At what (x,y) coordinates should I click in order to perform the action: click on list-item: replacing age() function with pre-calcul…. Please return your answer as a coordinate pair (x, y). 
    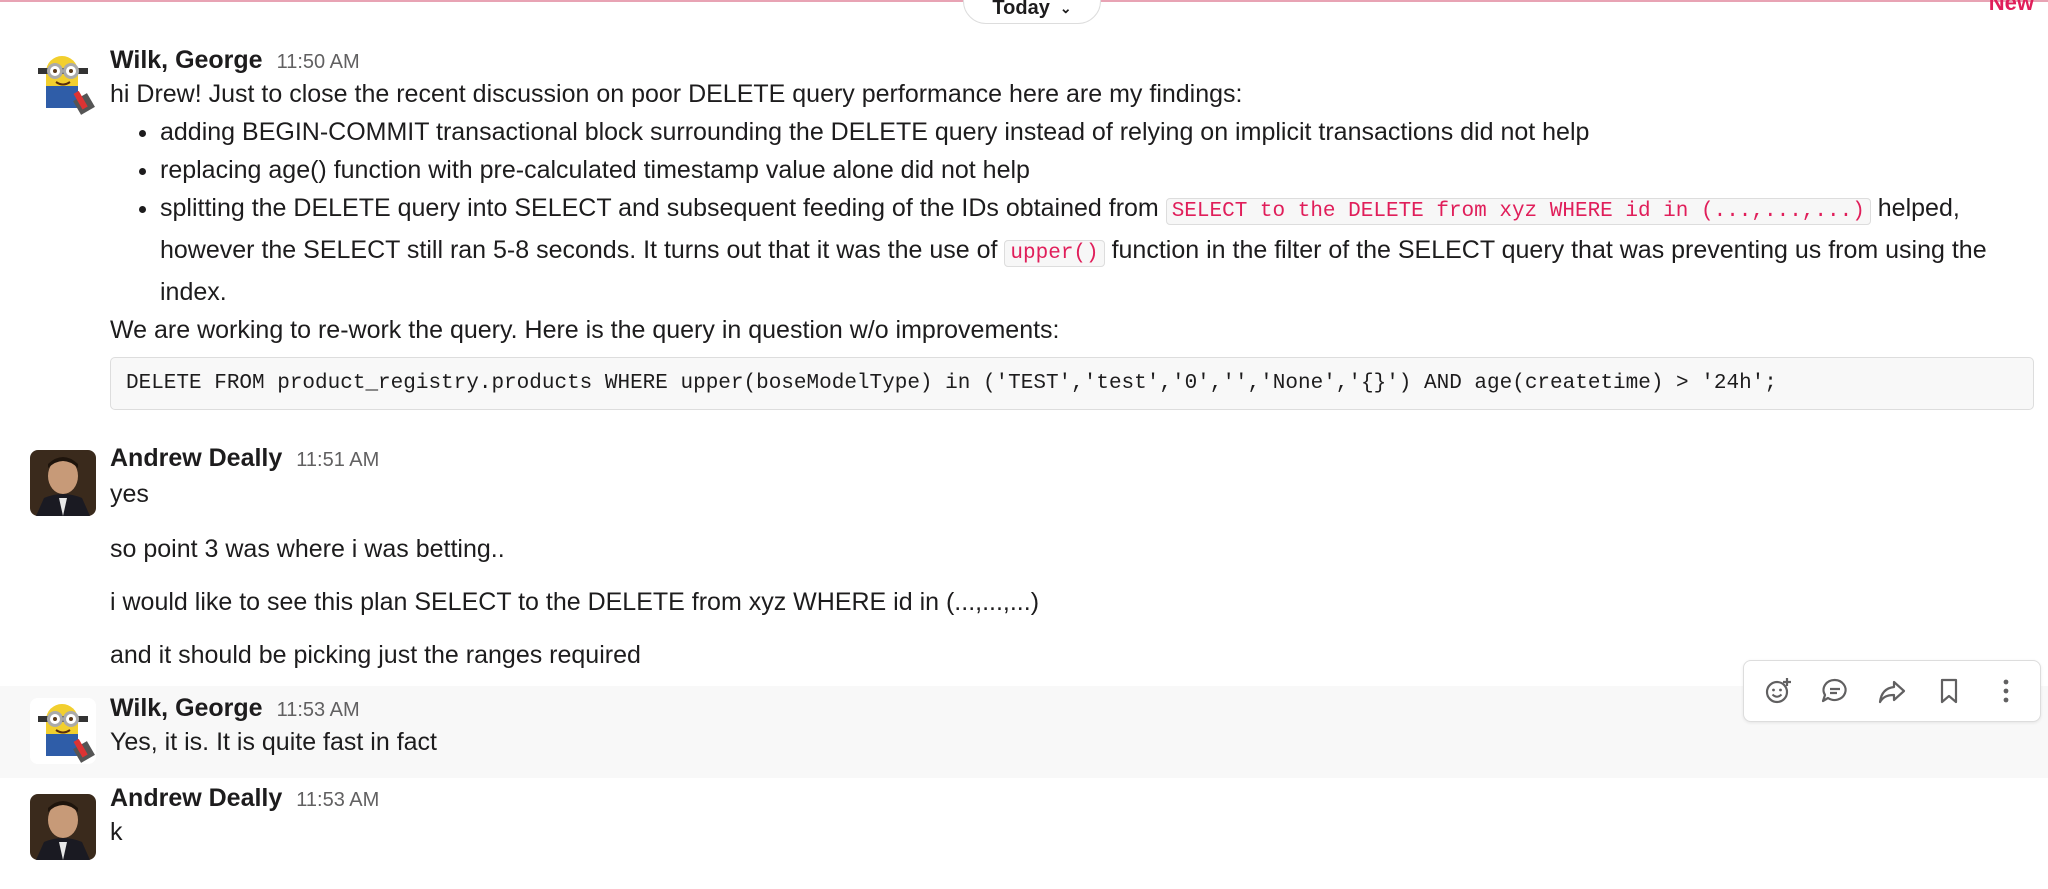
    Looking at the image, I should click on (1098, 170).